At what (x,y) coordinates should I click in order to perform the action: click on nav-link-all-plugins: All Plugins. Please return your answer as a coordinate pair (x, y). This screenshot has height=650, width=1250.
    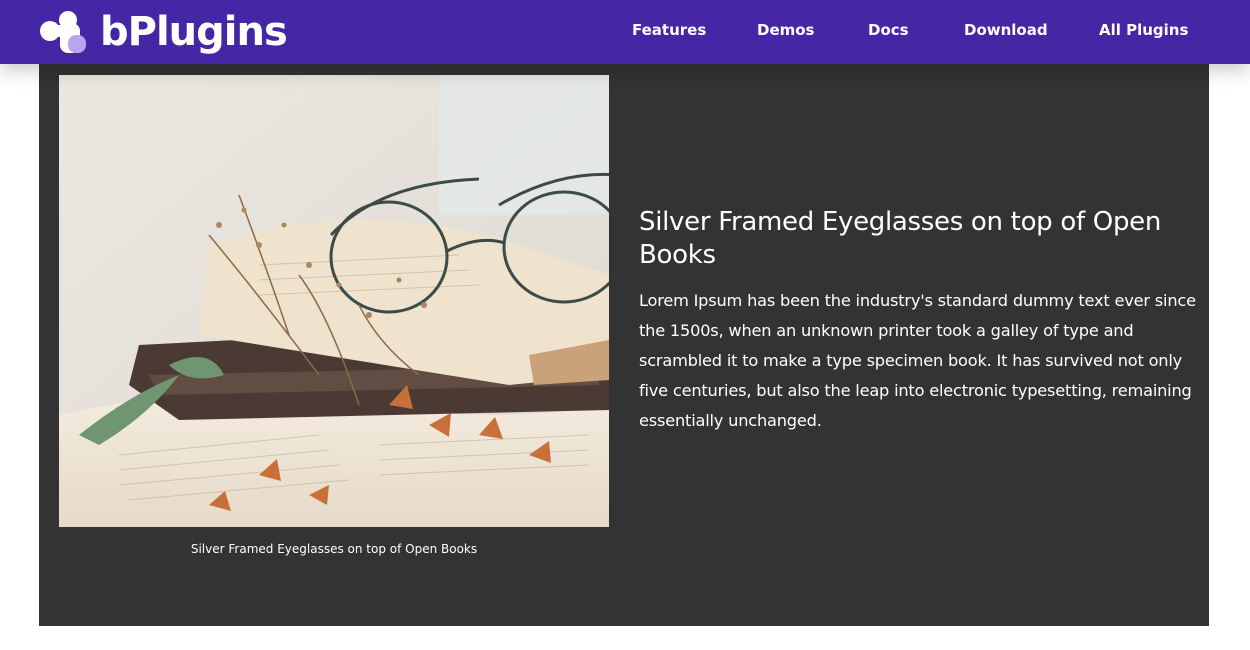
    Looking at the image, I should click on (1143, 30).